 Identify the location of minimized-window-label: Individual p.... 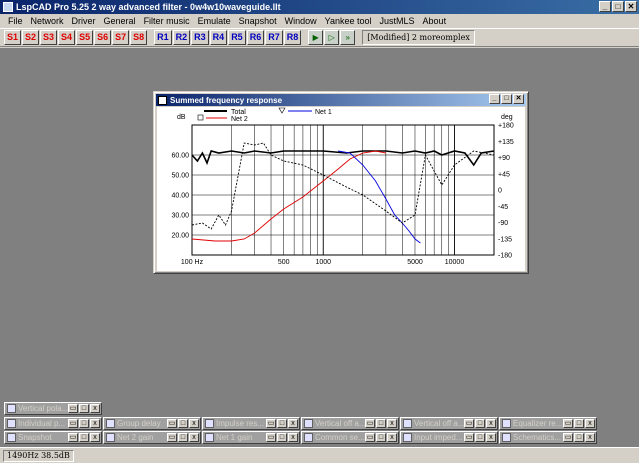
(42, 423).